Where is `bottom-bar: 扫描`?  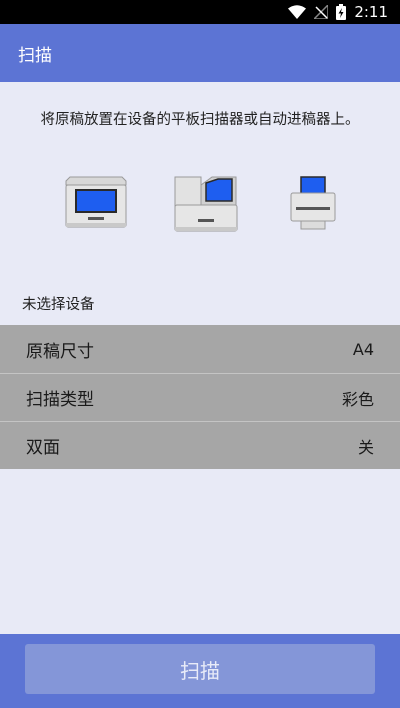 bottom-bar: 扫描 is located at coordinates (200, 671).